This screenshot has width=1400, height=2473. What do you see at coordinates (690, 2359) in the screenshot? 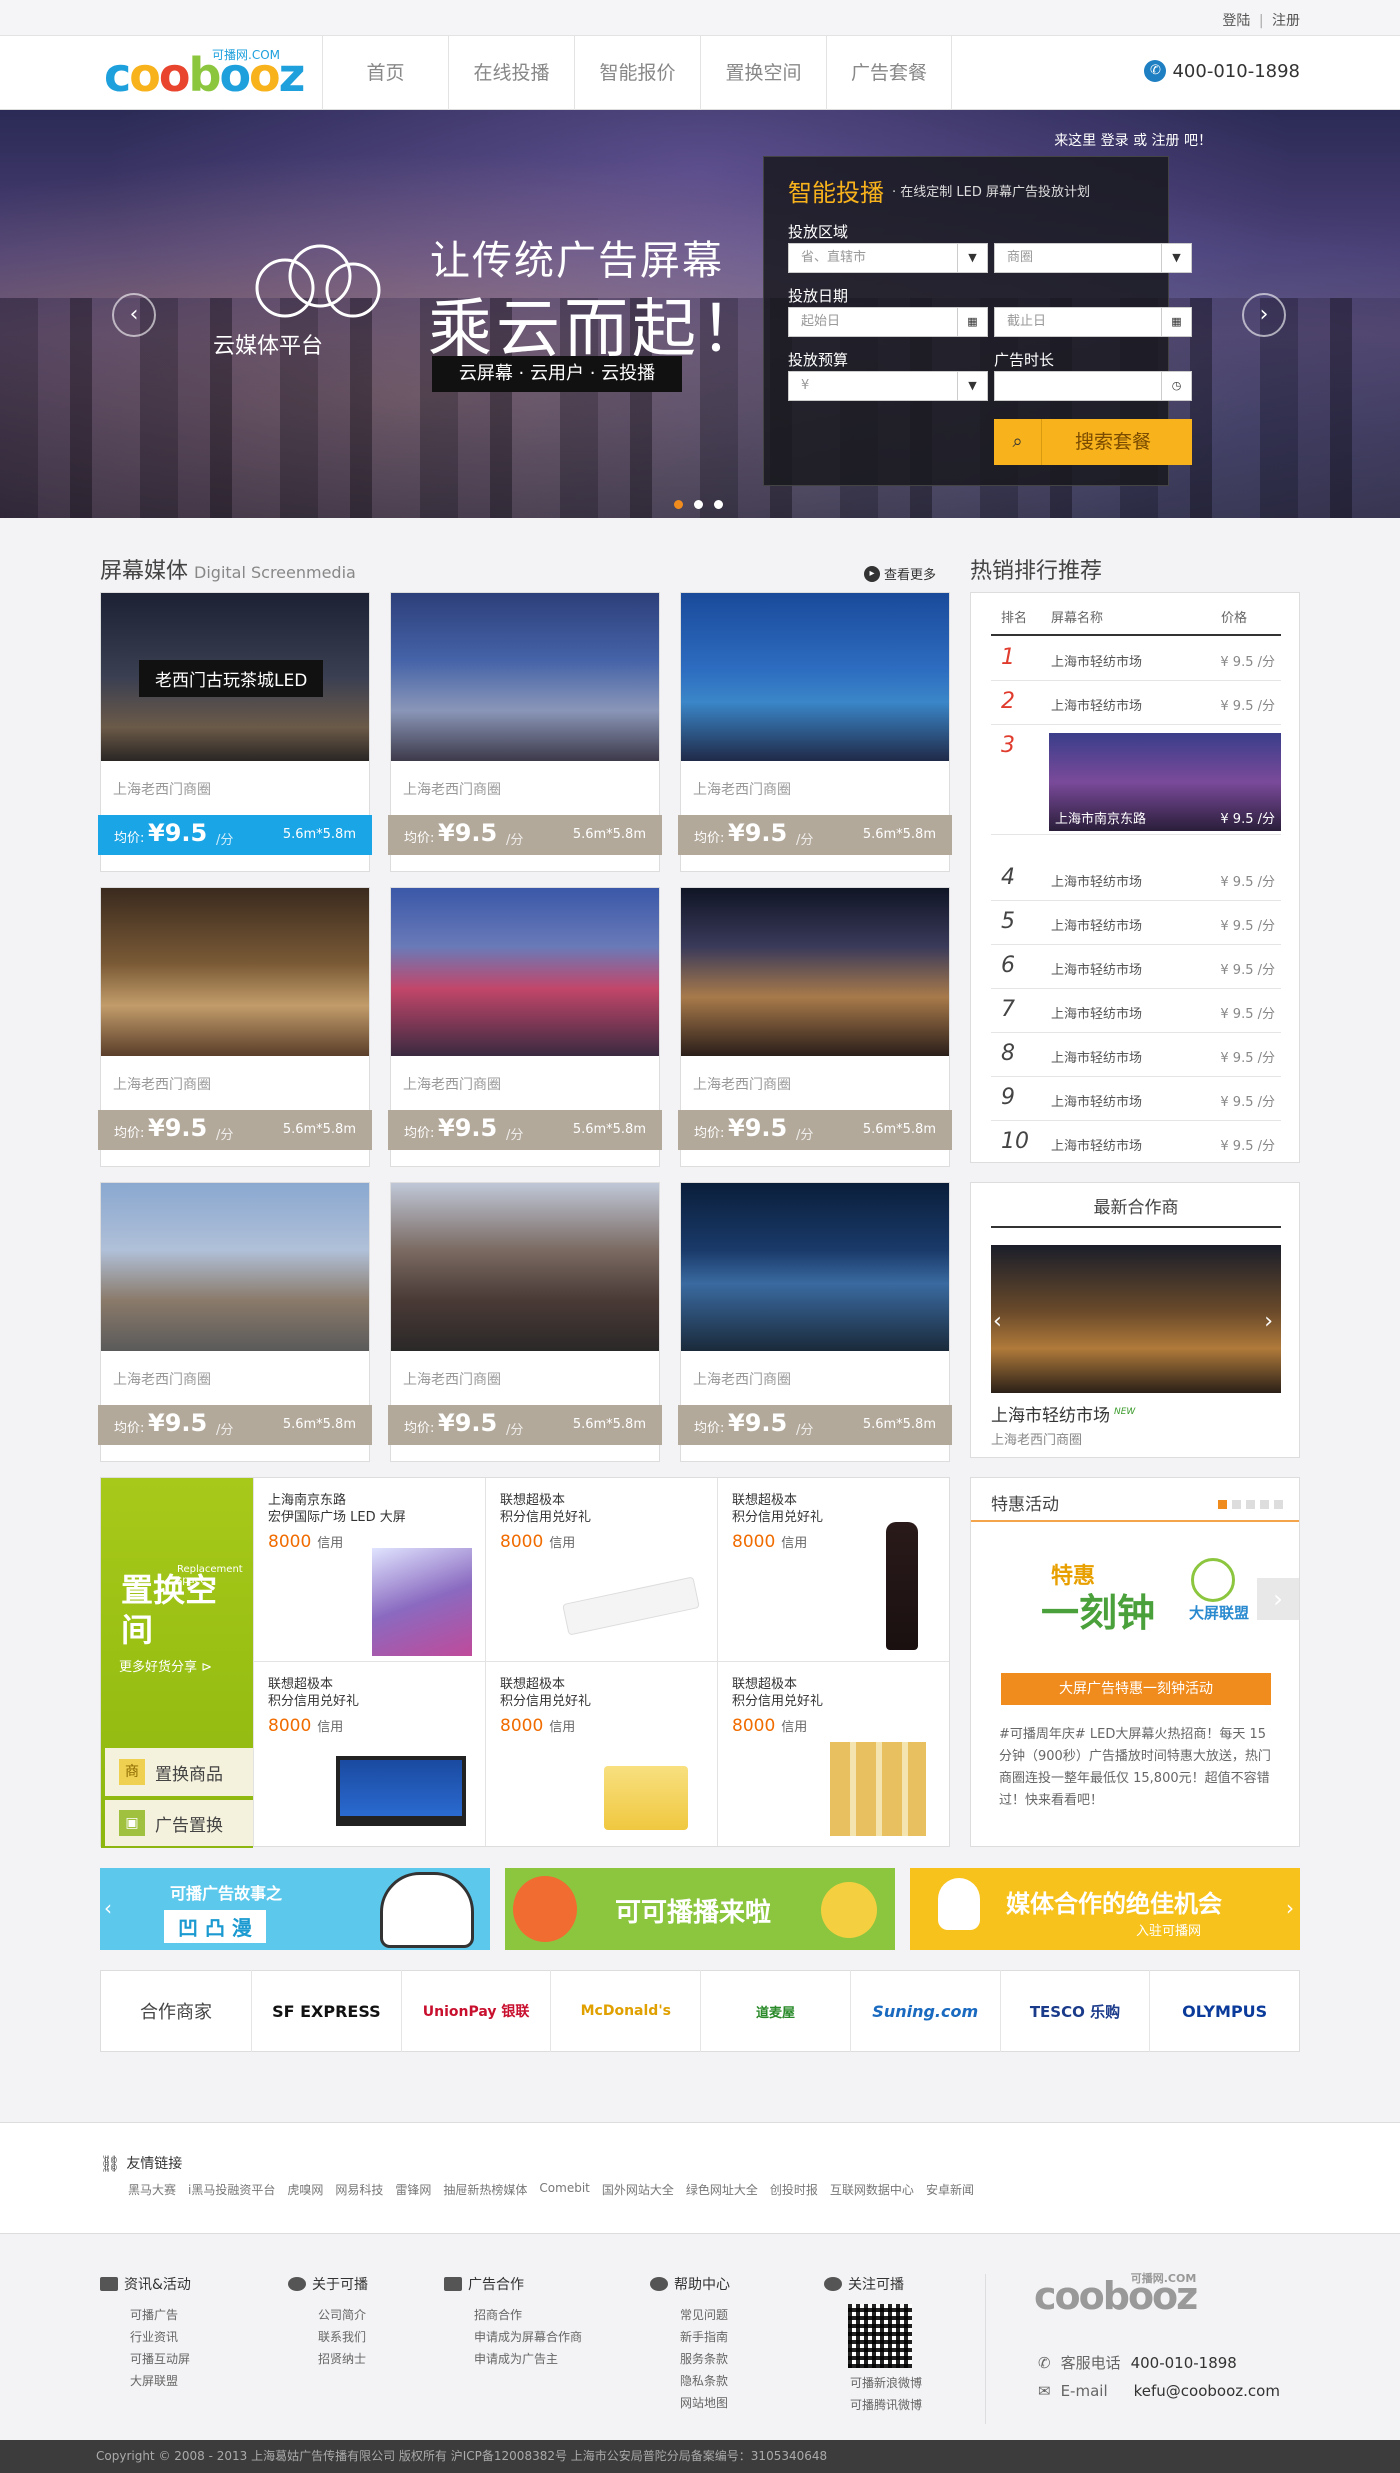
I see `footer-link: 服务条款` at bounding box center [690, 2359].